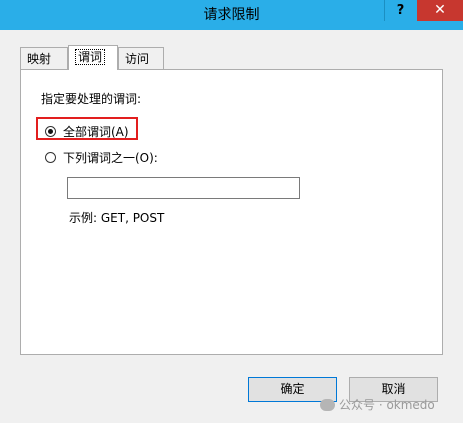  Describe the element at coordinates (117, 218) in the screenshot. I see `example-text: 示例: GET, POST` at that location.